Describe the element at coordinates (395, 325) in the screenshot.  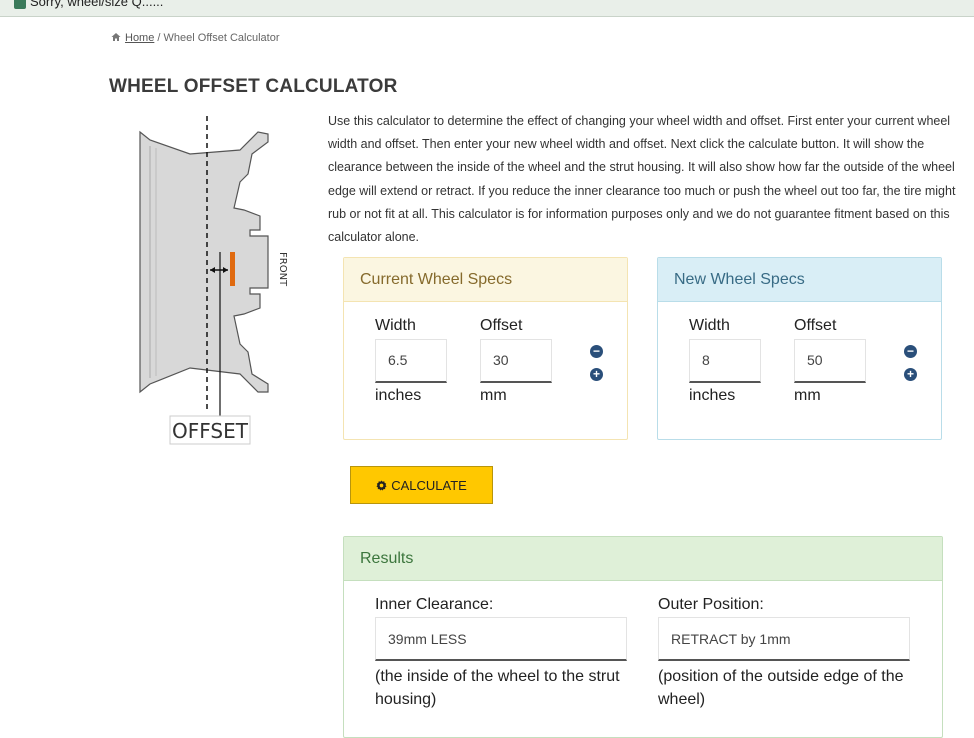
I see `current-width-label: Width` at that location.